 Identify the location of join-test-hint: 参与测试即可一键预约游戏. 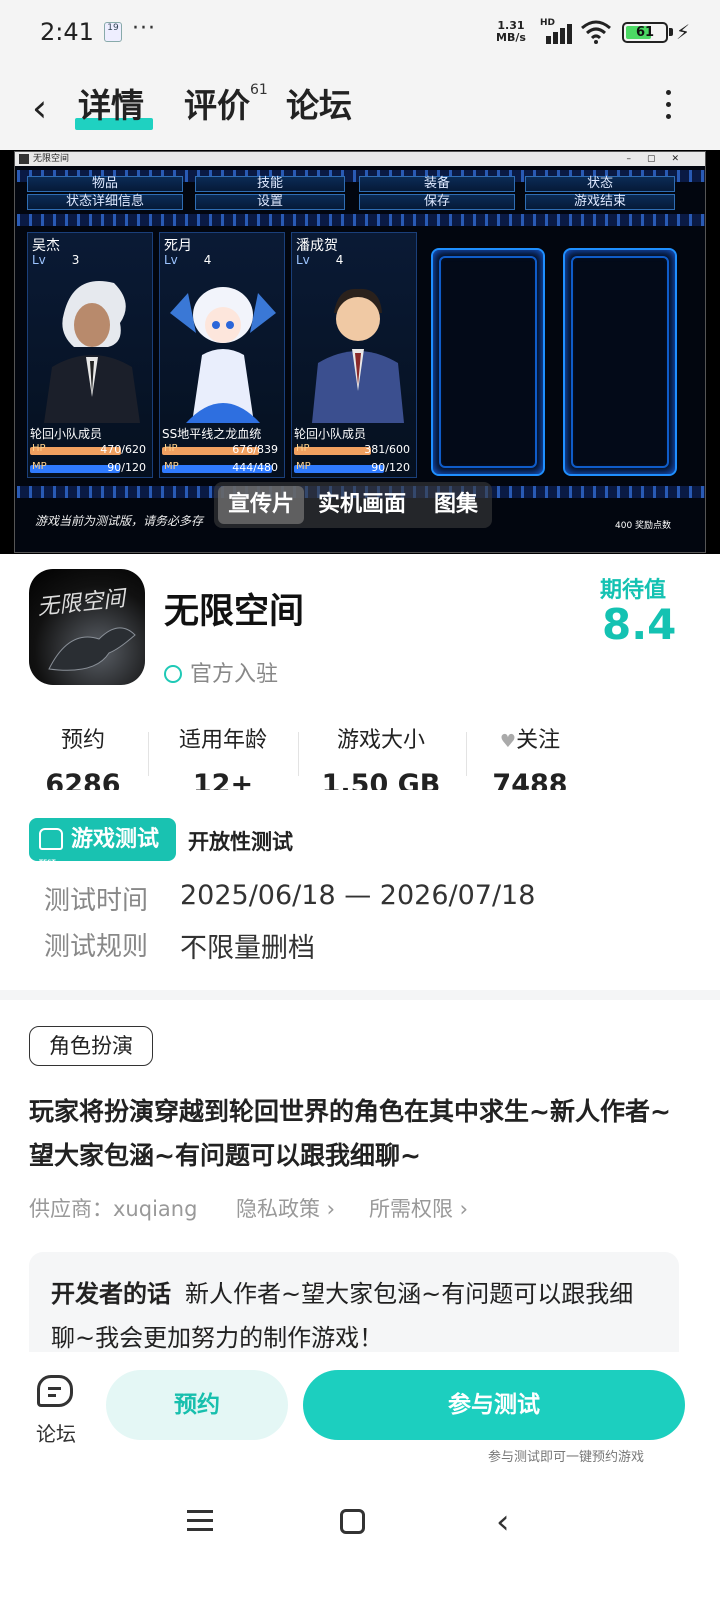
(566, 1457).